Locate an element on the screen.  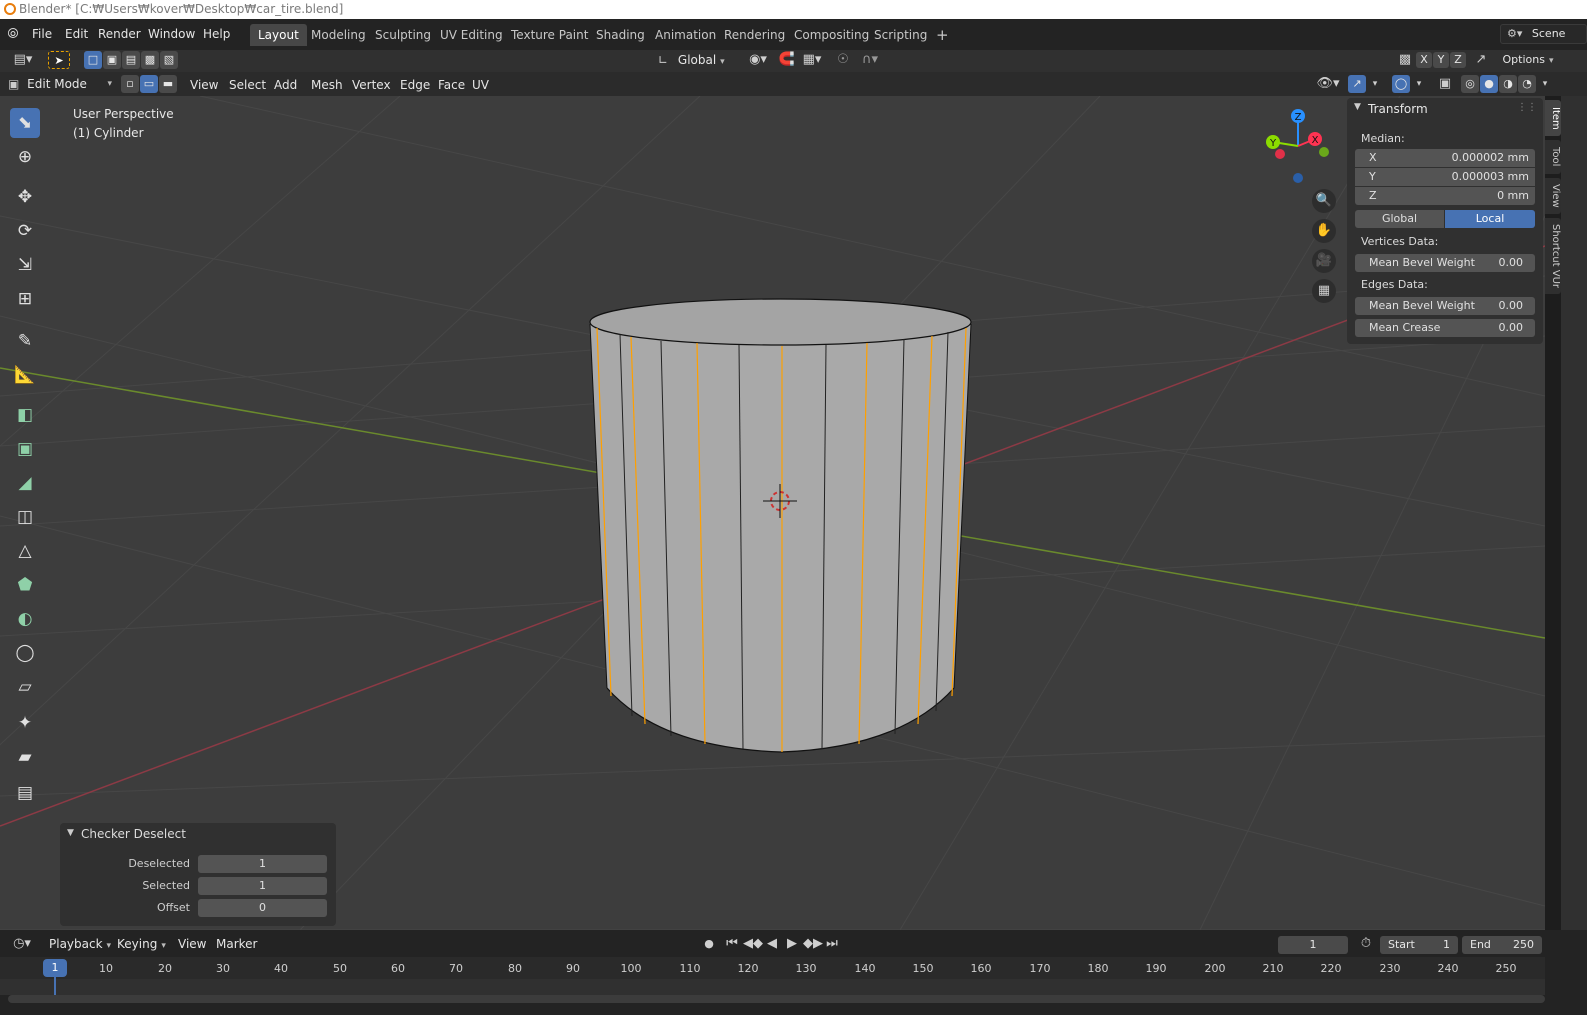
gizmo-toggle-icon: ↗ is located at coordinates (1357, 84).